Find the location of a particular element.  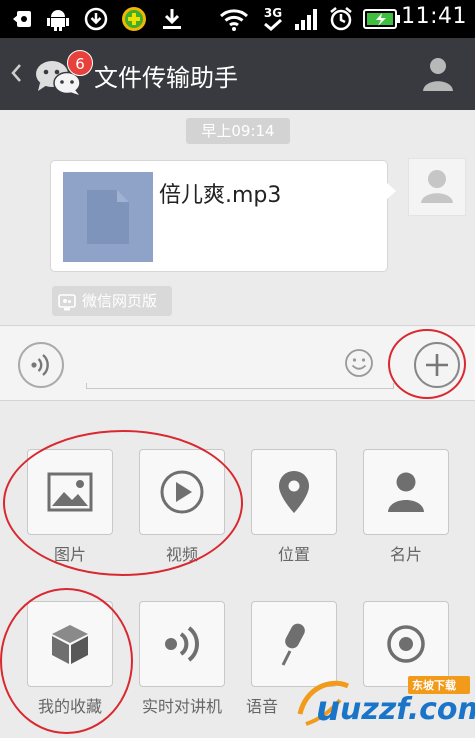

cube-icon is located at coordinates (70, 644).